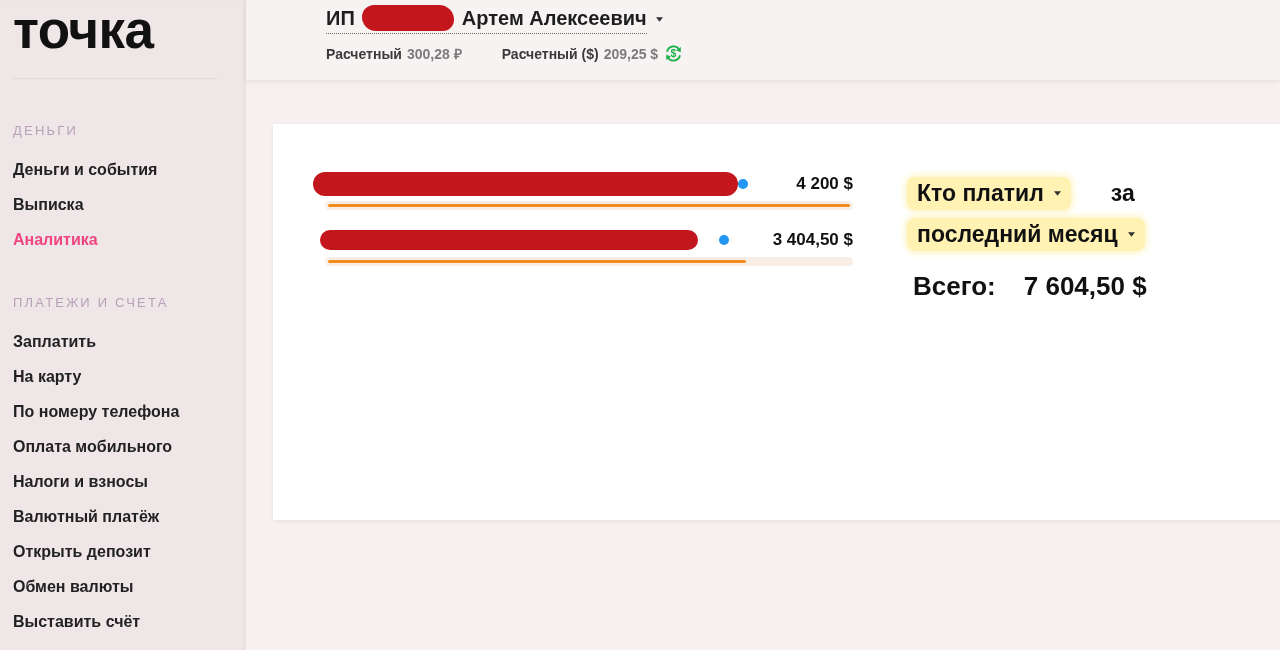  Describe the element at coordinates (85, 170) in the screenshot. I see `sidebar-item: Деньги и события` at that location.